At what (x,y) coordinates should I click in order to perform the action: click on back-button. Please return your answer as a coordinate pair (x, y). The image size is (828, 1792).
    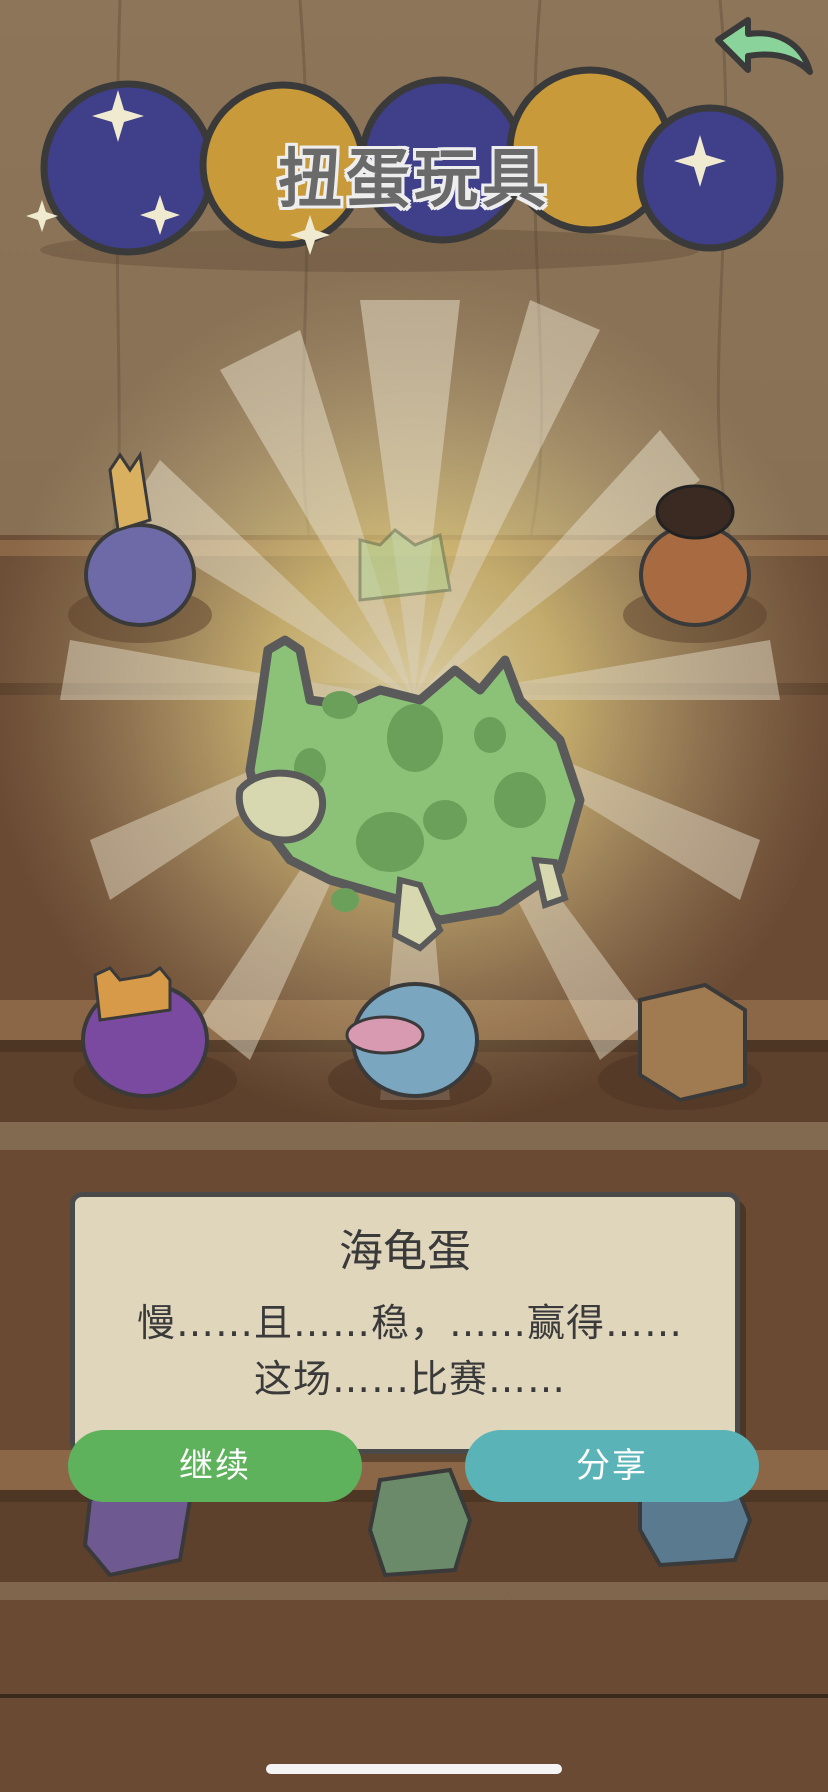
    Looking at the image, I should click on (763, 55).